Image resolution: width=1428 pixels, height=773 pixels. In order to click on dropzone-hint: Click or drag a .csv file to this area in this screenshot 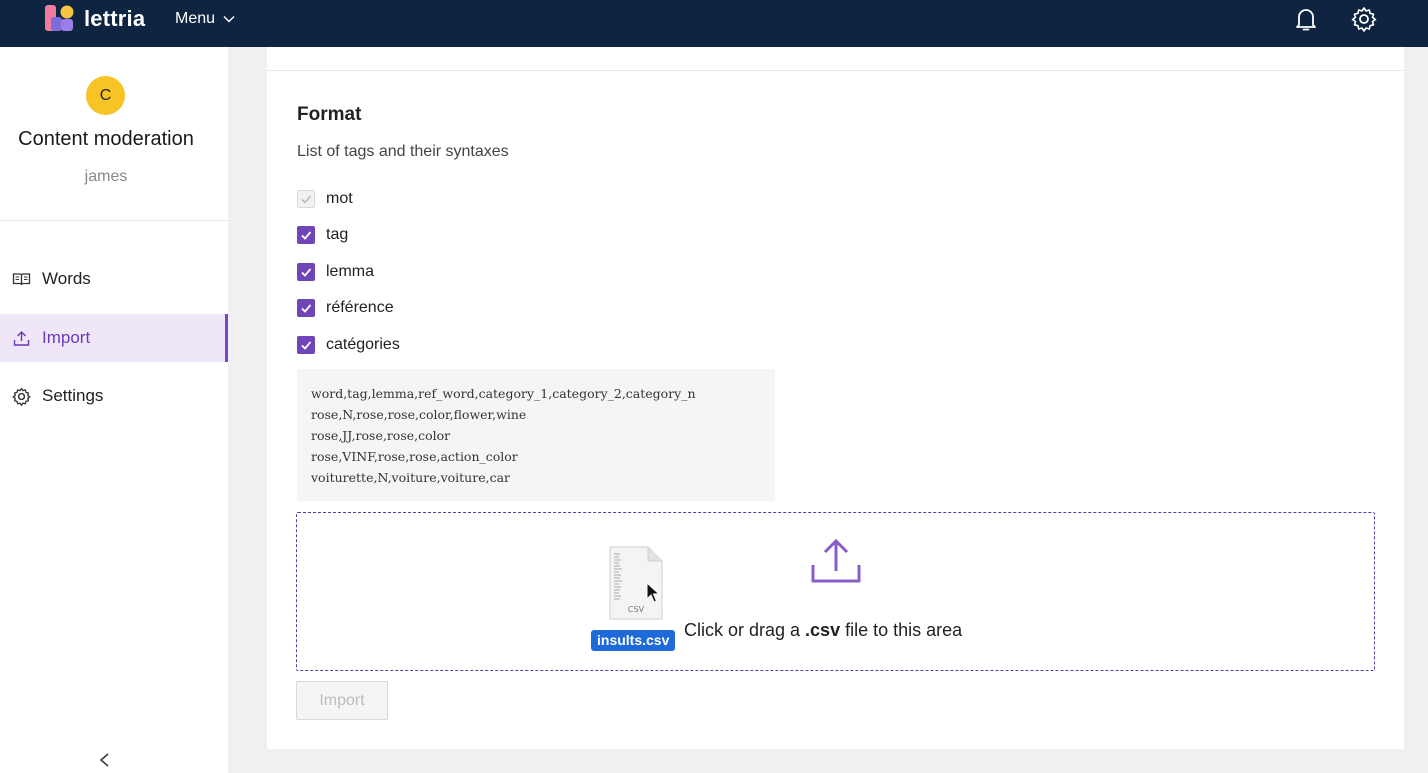, I will do `click(823, 630)`.